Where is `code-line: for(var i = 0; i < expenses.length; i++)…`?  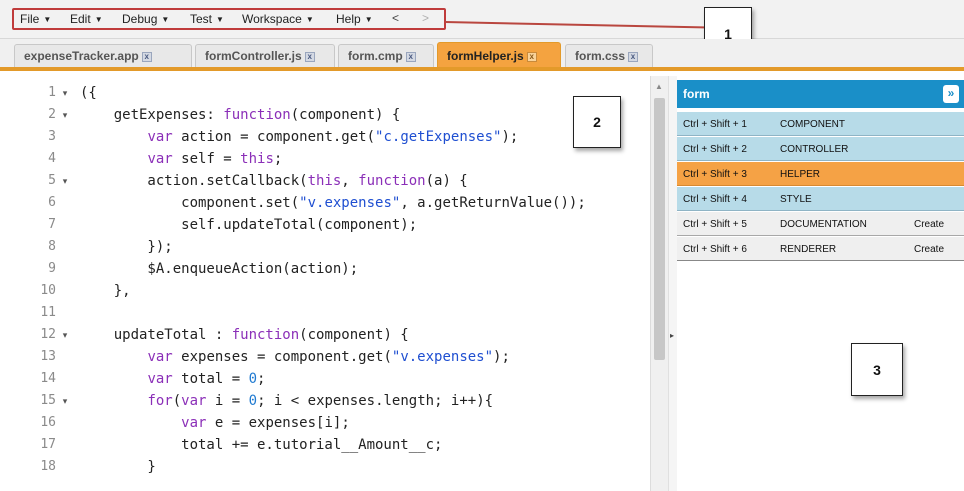 code-line: for(var i = 0; i < expenses.length; i++)… is located at coordinates (286, 401).